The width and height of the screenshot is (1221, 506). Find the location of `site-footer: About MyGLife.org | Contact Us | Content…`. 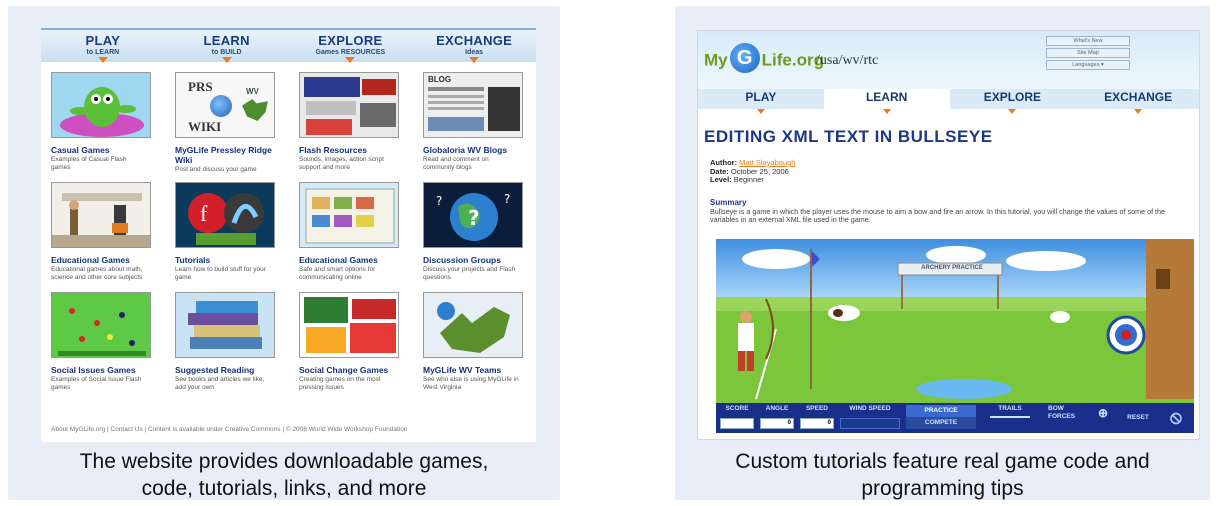

site-footer: About MyGLife.org | Contact Us | Content… is located at coordinates (229, 429).